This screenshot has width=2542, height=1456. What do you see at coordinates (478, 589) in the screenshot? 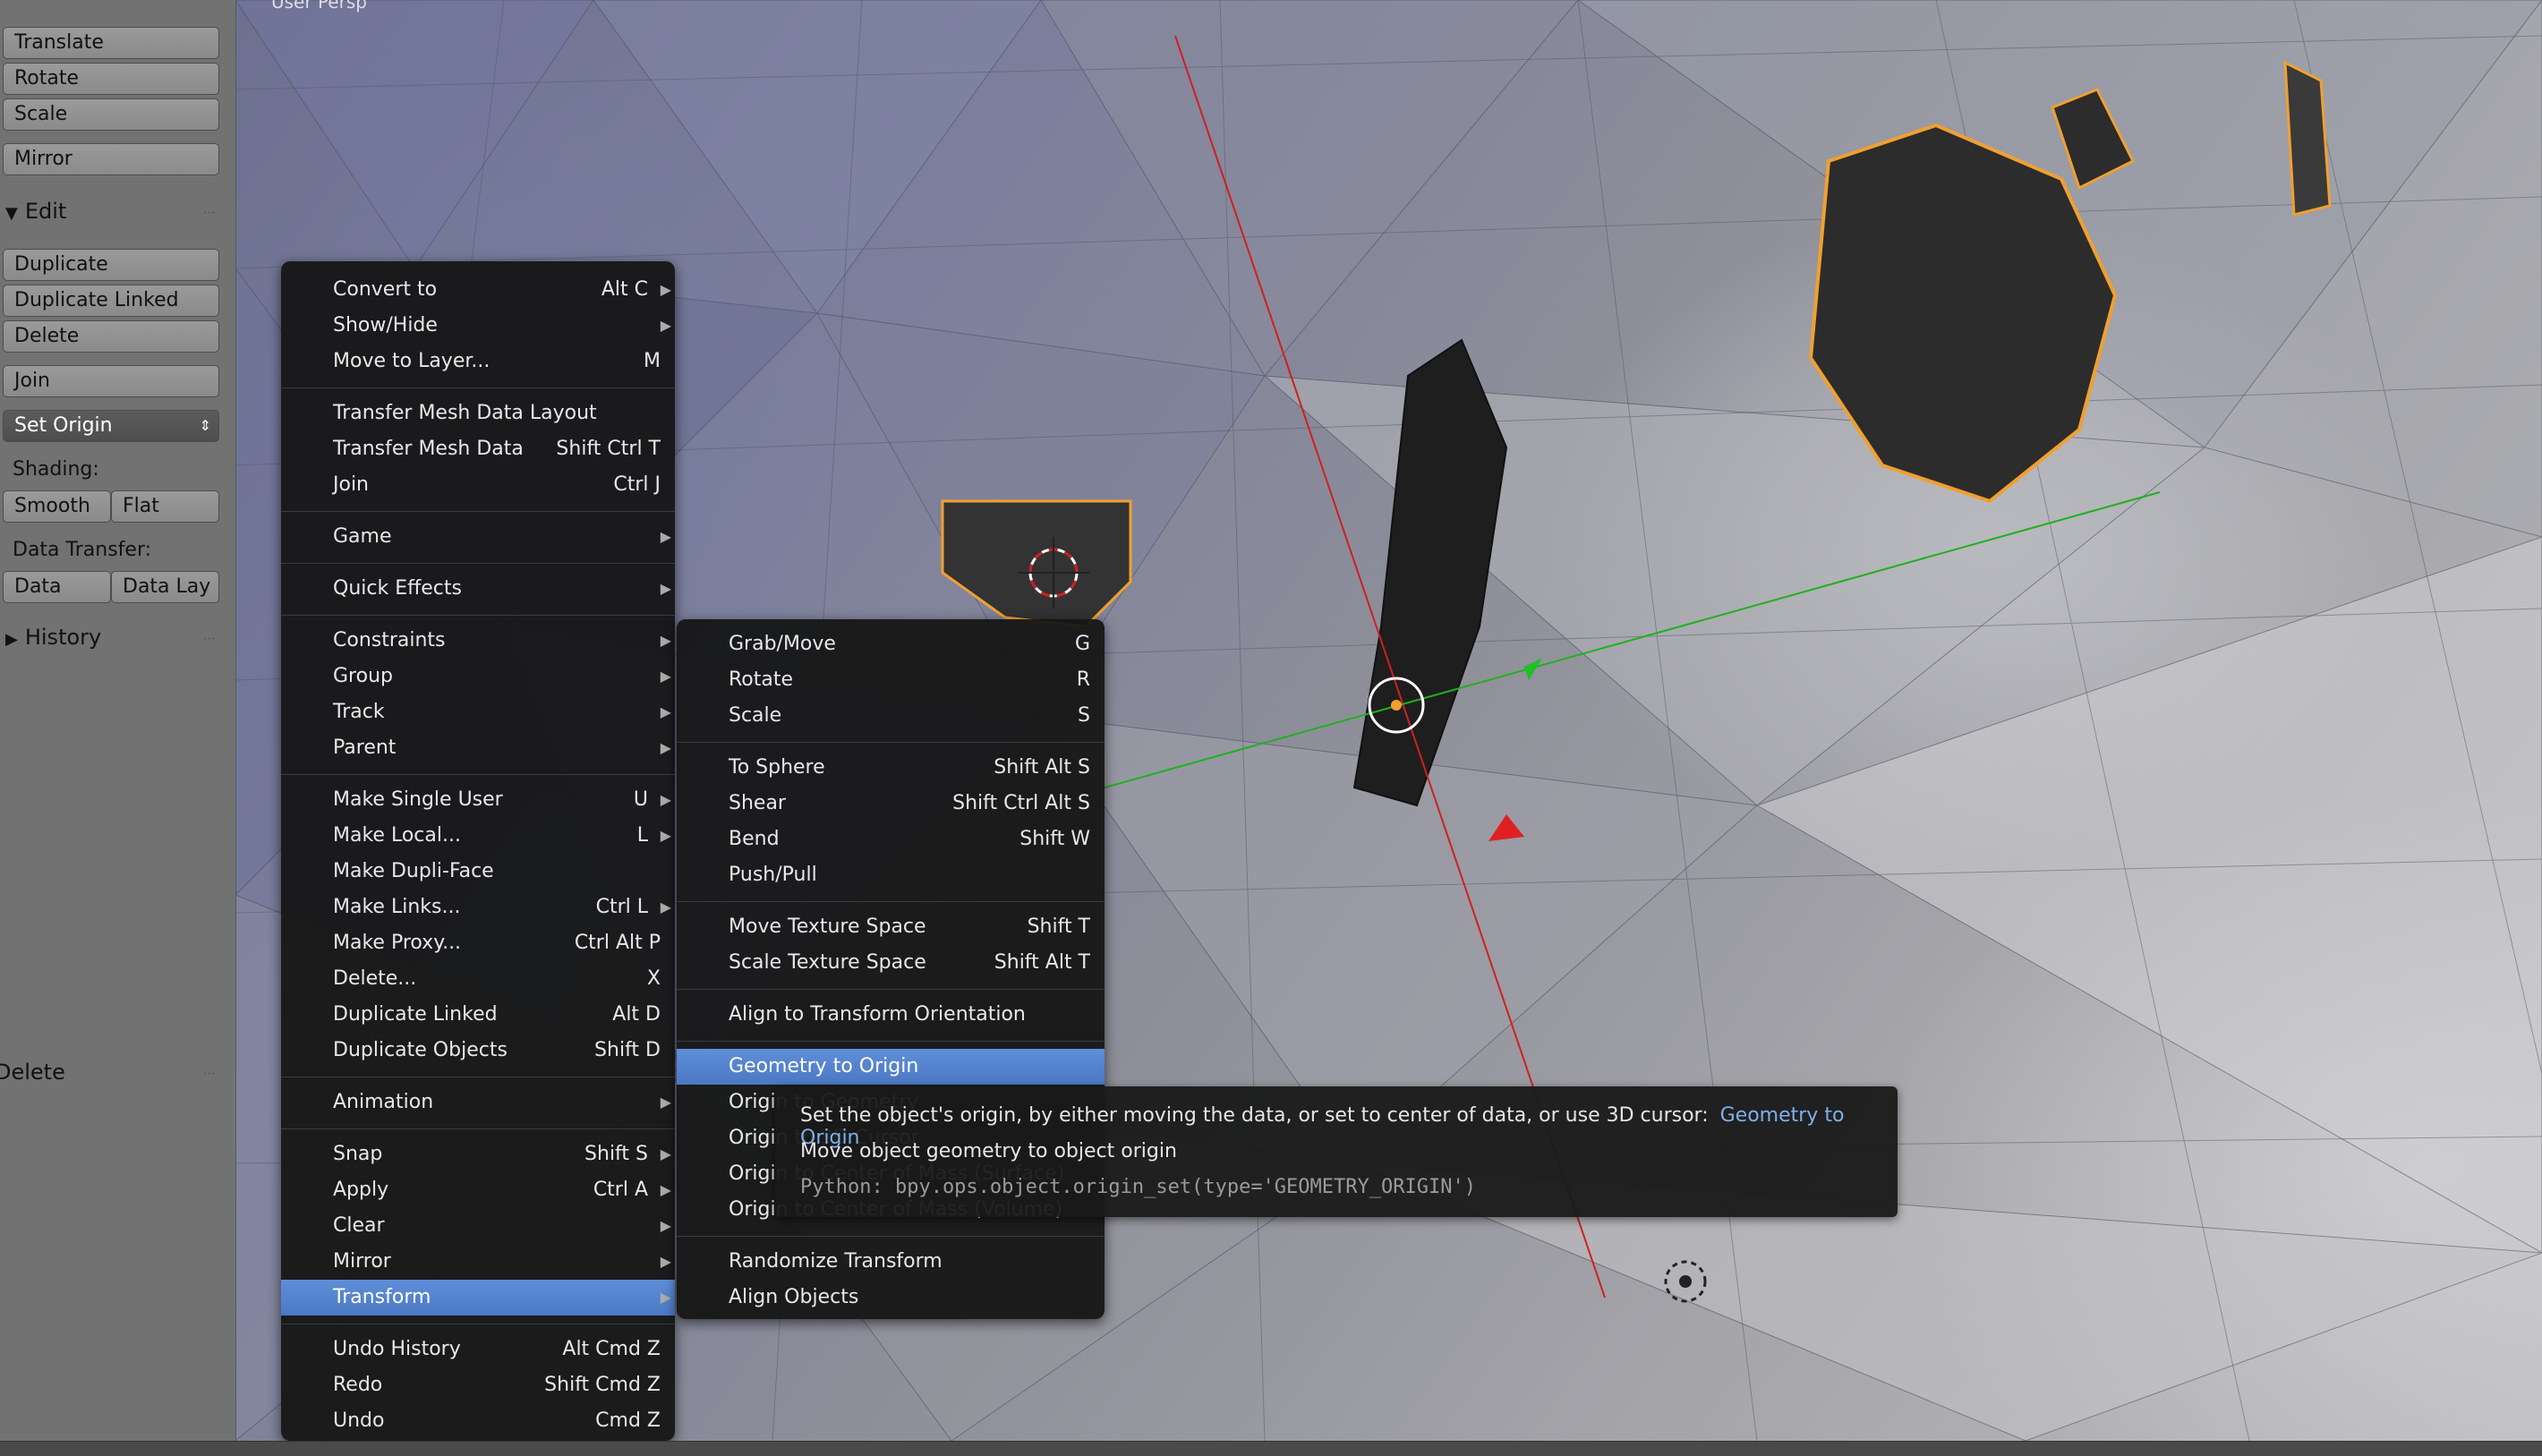
I see `menu-item-quick-effects: Quick Effects ▶` at bounding box center [478, 589].